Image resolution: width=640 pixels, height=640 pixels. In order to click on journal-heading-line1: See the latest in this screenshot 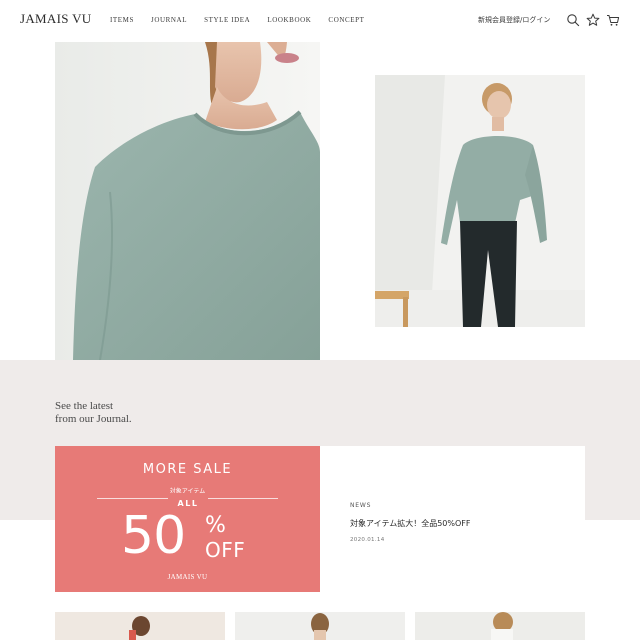, I will do `click(84, 406)`.